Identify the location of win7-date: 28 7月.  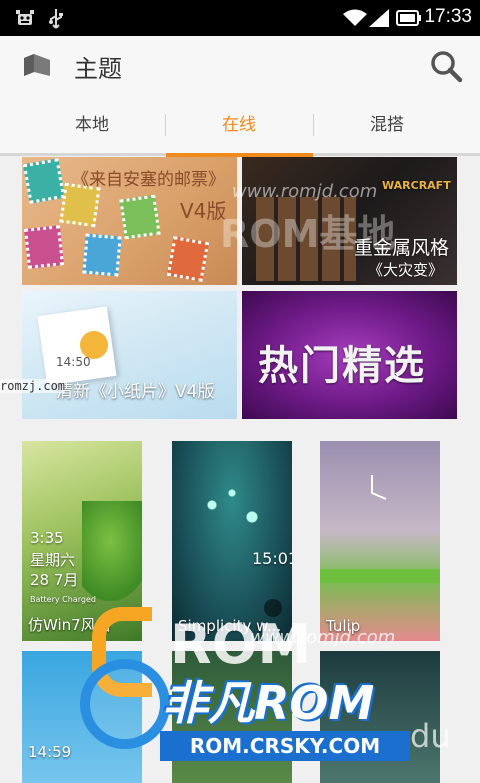
(54, 580).